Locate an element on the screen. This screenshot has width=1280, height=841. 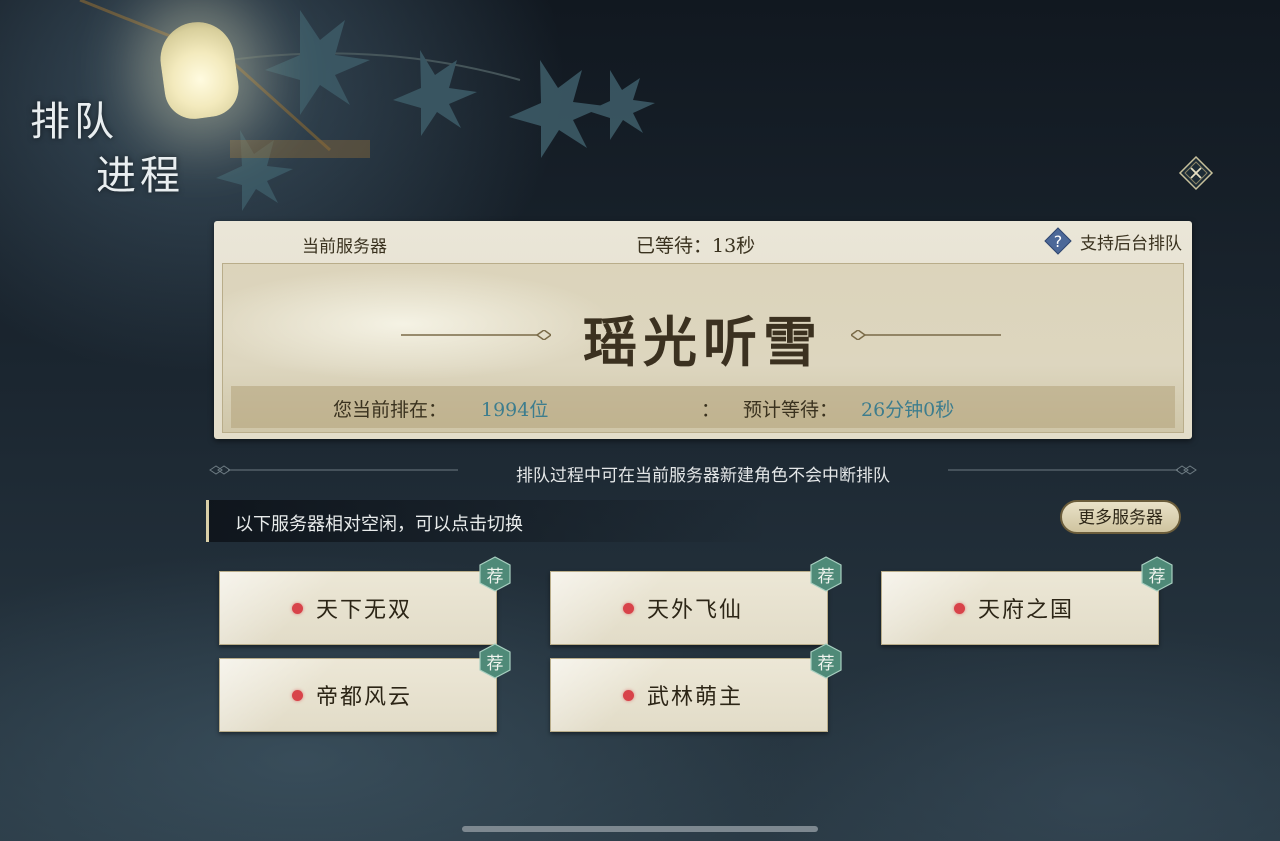
home-indicator is located at coordinates (640, 829).